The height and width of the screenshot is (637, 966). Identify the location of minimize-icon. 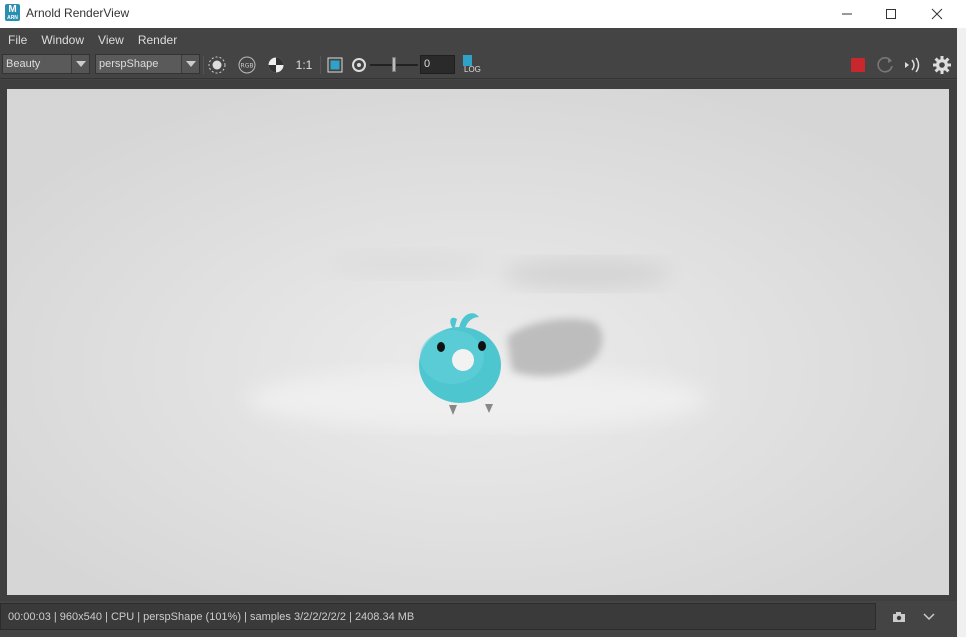
(847, 14).